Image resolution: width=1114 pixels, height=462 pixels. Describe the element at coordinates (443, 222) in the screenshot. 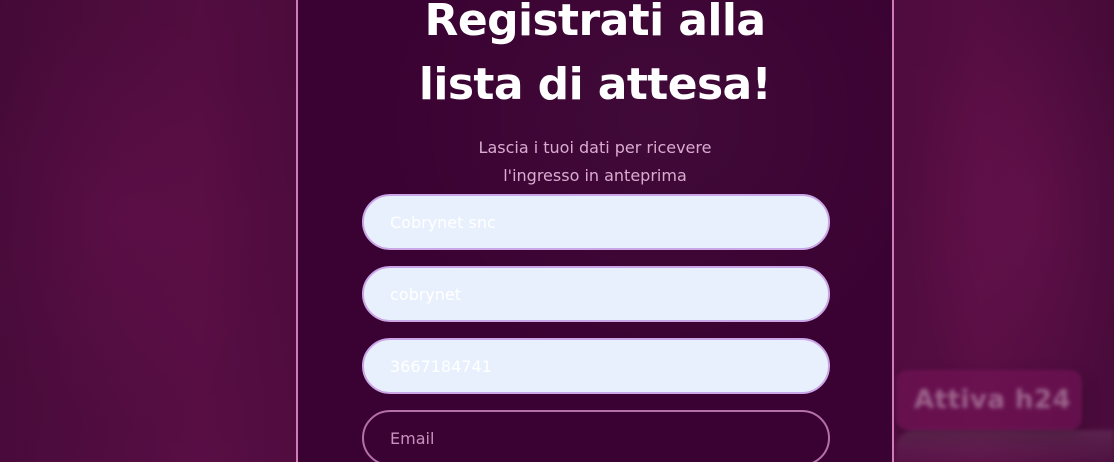

I see `company-name-value: Cobrynet snc` at that location.